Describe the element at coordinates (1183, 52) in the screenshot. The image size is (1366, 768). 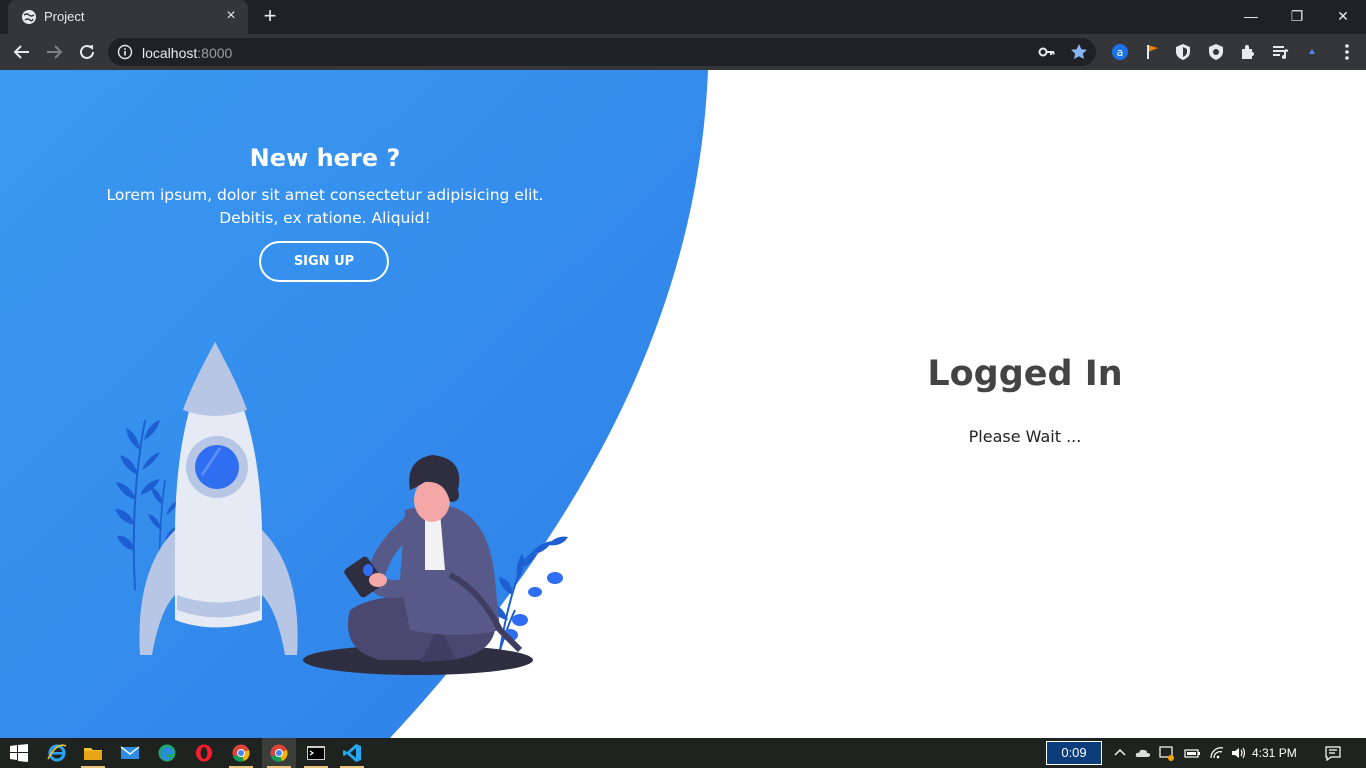
I see `shield-icon` at that location.